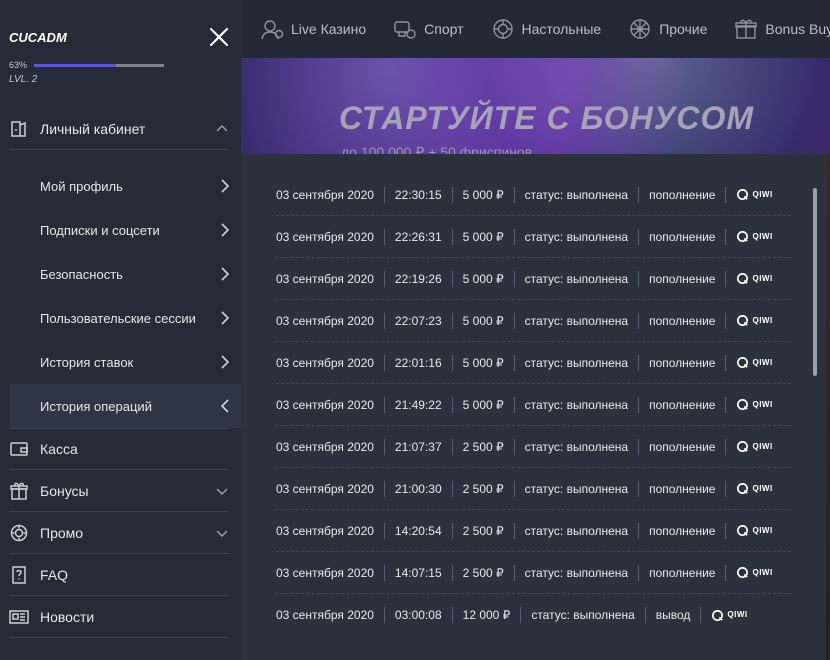 The width and height of the screenshot is (830, 660). I want to click on submenu-item: История операций, so click(125, 406).